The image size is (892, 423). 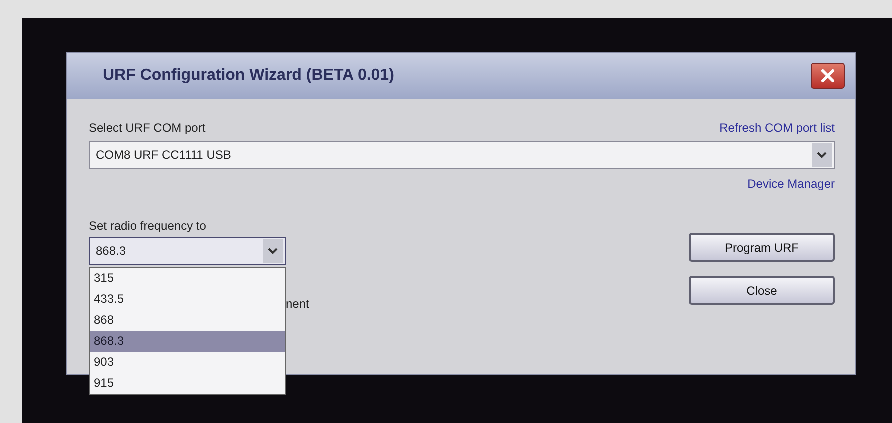 I want to click on device-manager-link: Device Manager, so click(x=791, y=184).